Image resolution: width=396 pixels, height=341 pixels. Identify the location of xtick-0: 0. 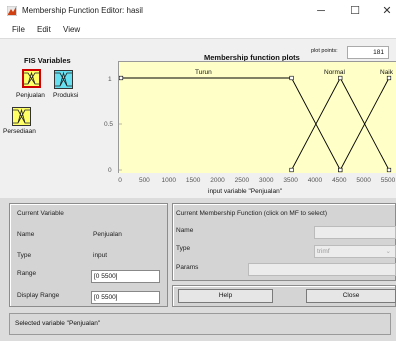
(120, 180).